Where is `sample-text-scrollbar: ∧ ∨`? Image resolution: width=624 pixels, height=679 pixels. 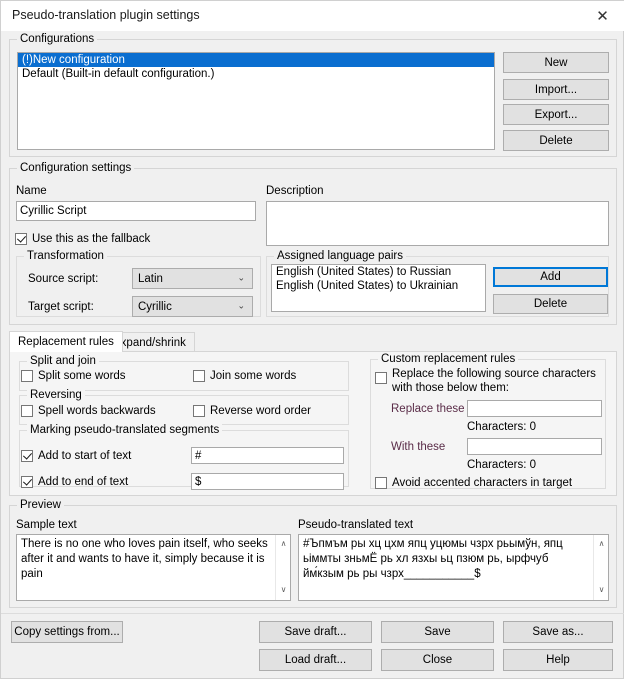
sample-text-scrollbar: ∧ ∨ is located at coordinates (282, 567).